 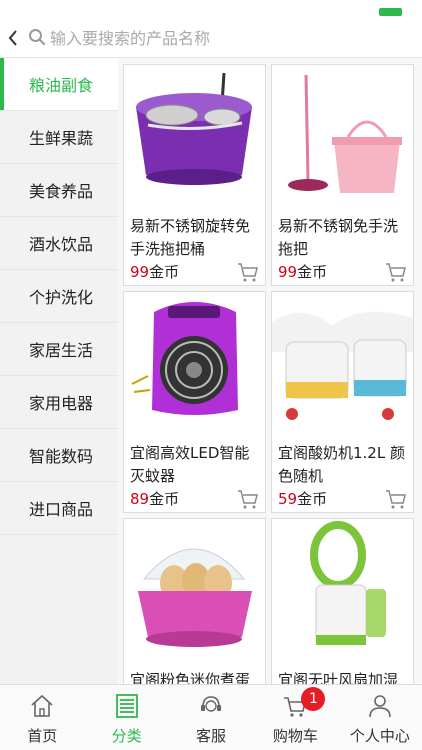 I want to click on product-name: 易新不锈钢免手洗拖把, so click(x=338, y=237).